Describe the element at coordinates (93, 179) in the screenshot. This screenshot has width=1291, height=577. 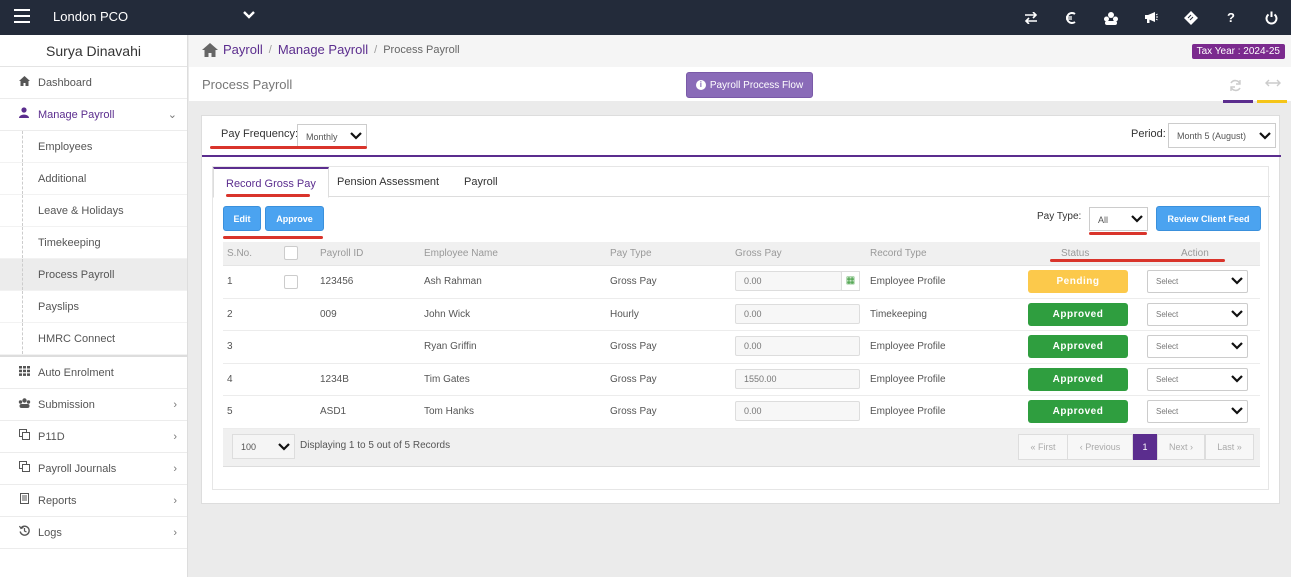
I see `sidebar-subitem-additional: Additional` at that location.